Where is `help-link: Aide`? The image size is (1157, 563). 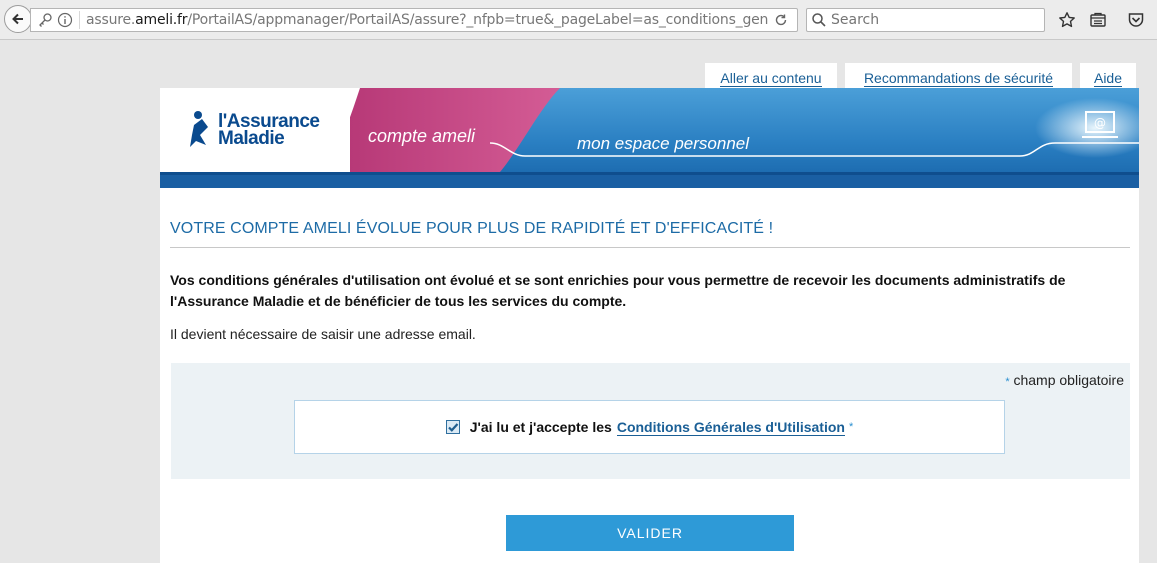 help-link: Aide is located at coordinates (1108, 76).